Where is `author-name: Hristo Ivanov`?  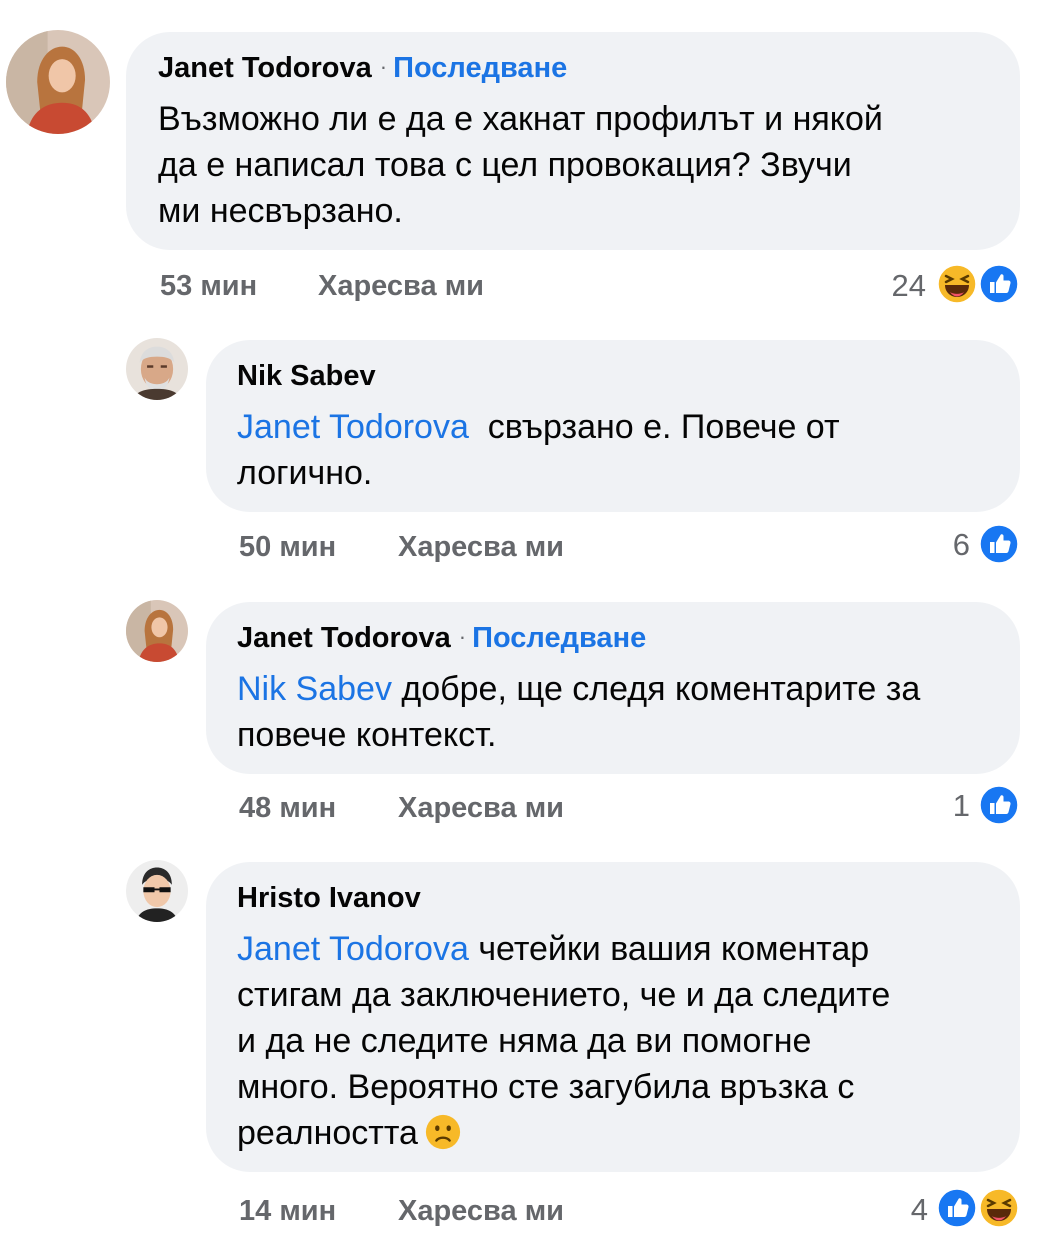
author-name: Hristo Ivanov is located at coordinates (329, 898).